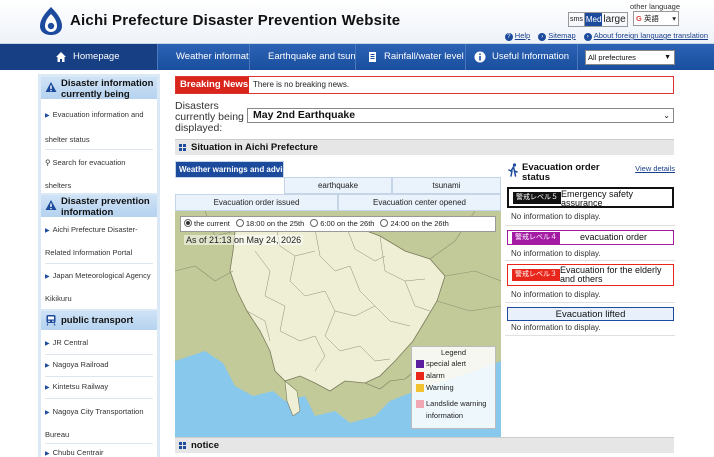 The width and height of the screenshot is (714, 457). I want to click on evac-level5-box: 警戒レベル５ Emergency safety assurance, so click(590, 197).